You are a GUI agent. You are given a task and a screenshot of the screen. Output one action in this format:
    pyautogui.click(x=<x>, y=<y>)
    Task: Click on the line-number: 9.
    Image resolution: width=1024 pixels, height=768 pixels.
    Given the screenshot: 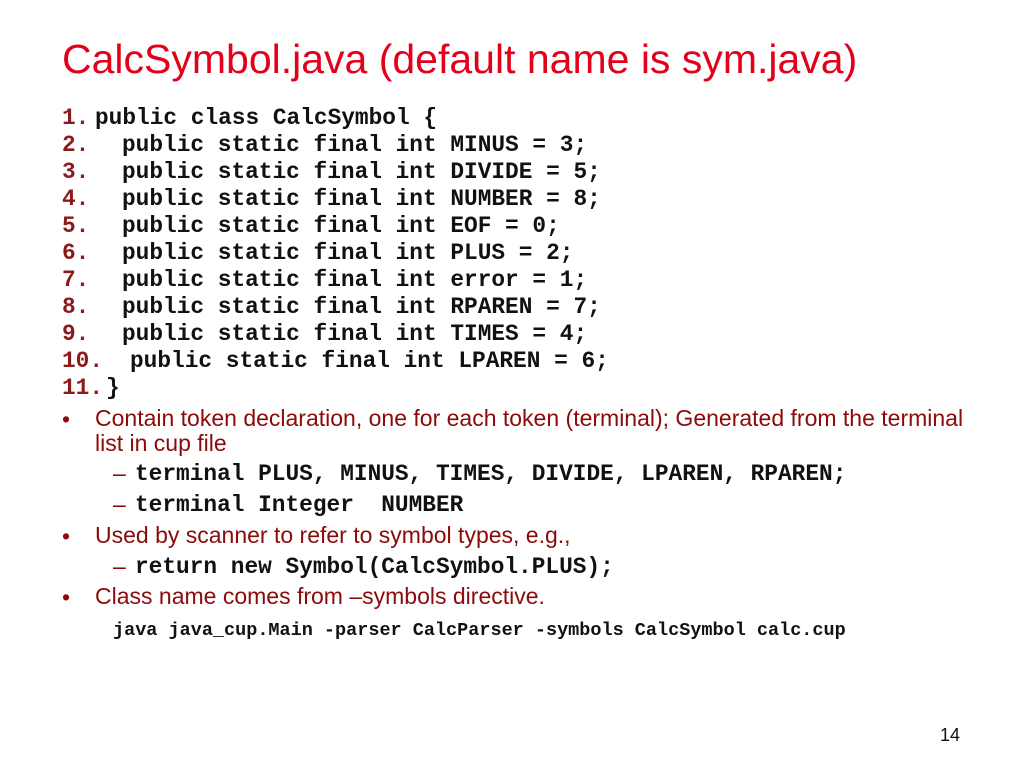 What is the action you would take?
    pyautogui.click(x=76, y=334)
    